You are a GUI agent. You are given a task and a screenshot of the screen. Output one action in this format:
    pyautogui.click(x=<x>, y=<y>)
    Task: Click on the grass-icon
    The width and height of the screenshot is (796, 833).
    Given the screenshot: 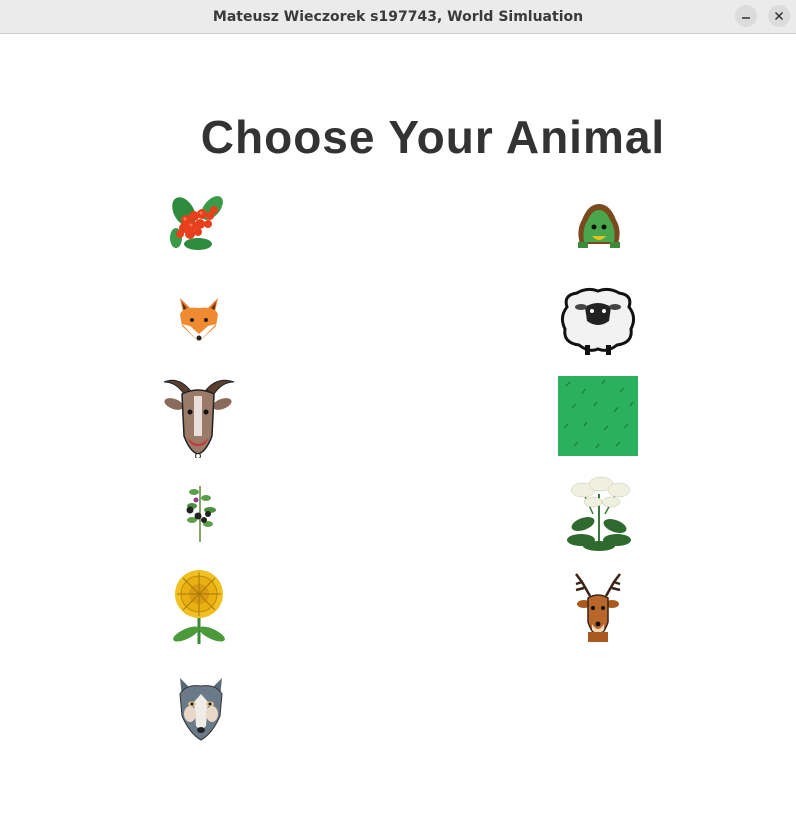 What is the action you would take?
    pyautogui.click(x=598, y=416)
    